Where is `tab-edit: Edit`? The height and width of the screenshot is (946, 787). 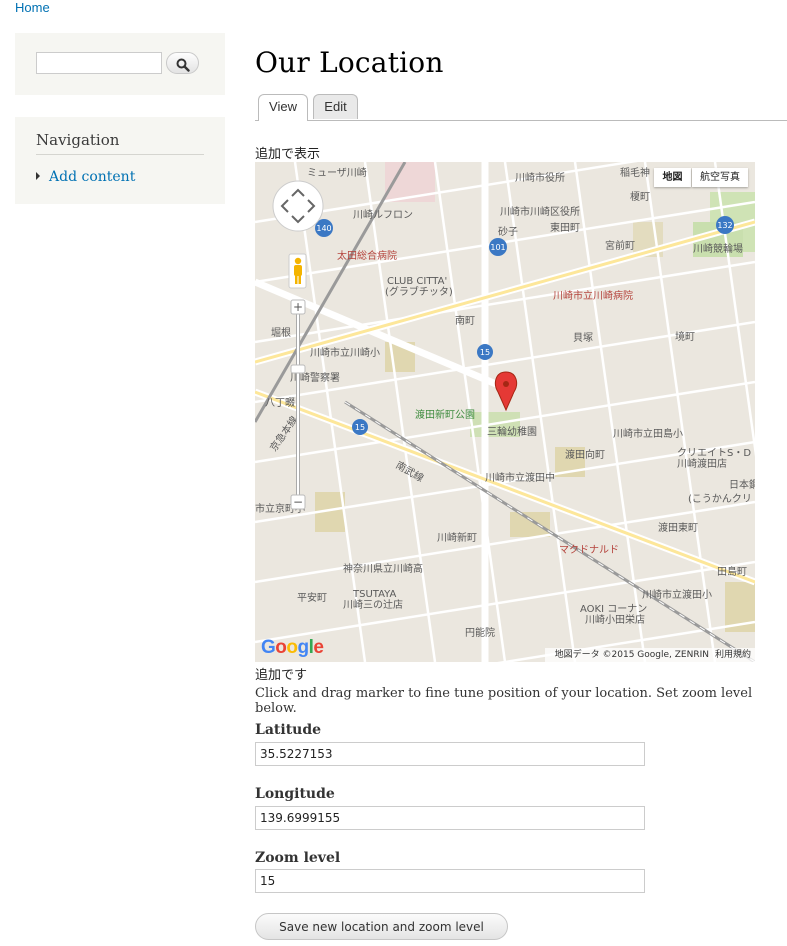
tab-edit: Edit is located at coordinates (335, 106).